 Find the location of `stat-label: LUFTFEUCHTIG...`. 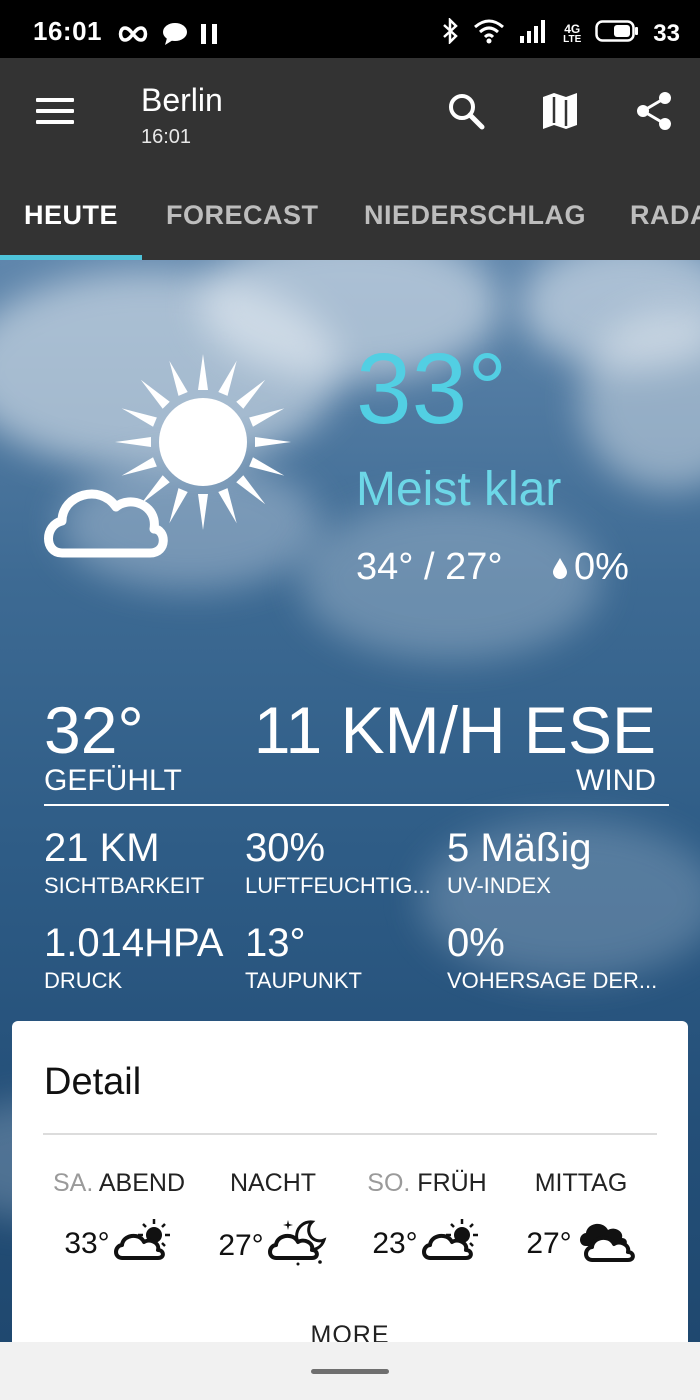

stat-label: LUFTFEUCHTIG... is located at coordinates (338, 885).